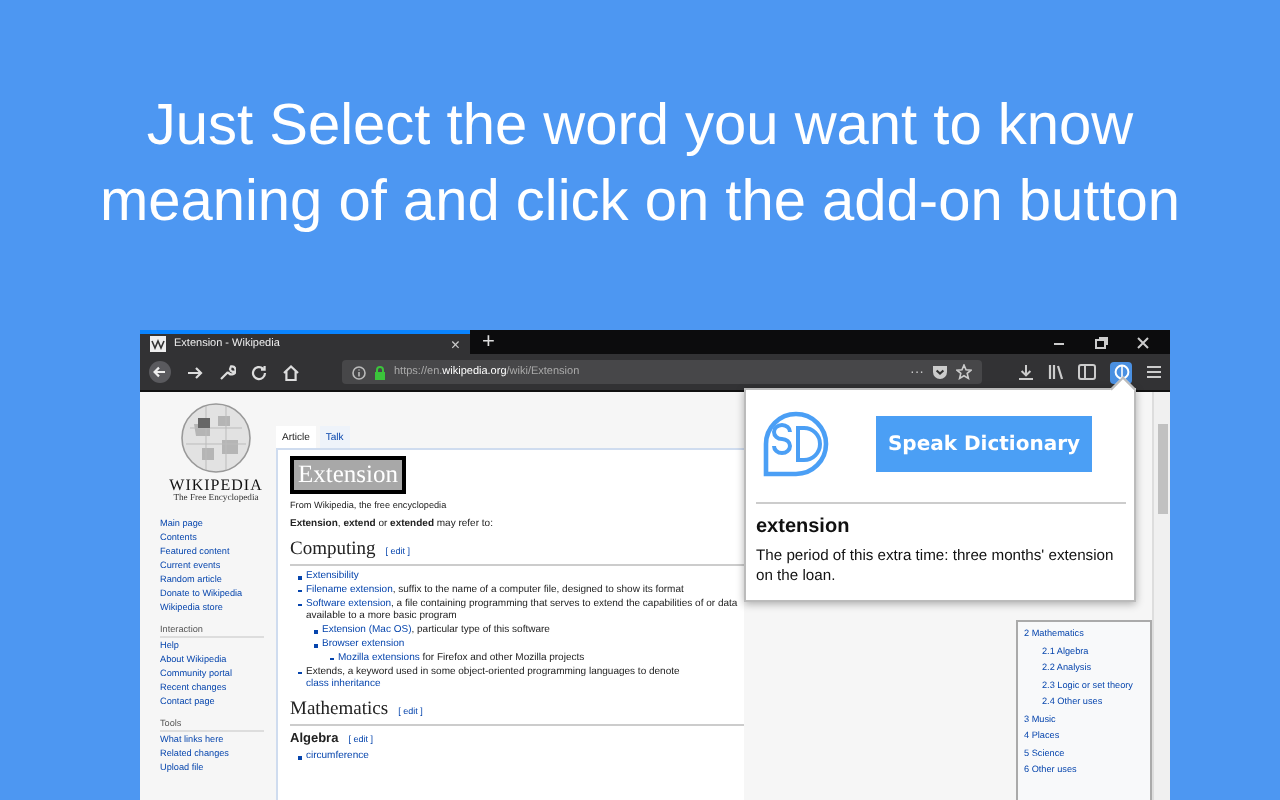  I want to click on download-icon, so click(1026, 372).